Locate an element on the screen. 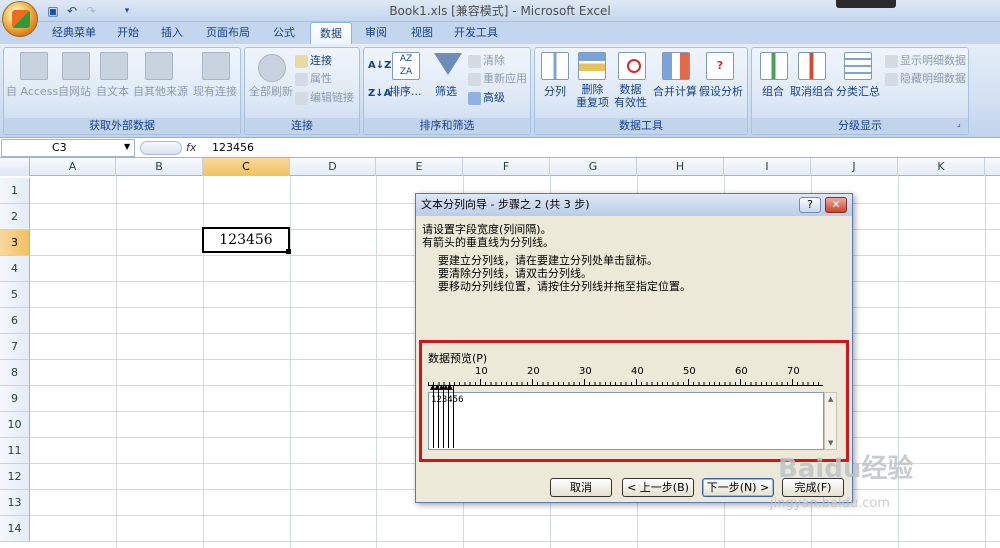 This screenshot has height=548, width=1000. row-header: 1 is located at coordinates (15, 191).